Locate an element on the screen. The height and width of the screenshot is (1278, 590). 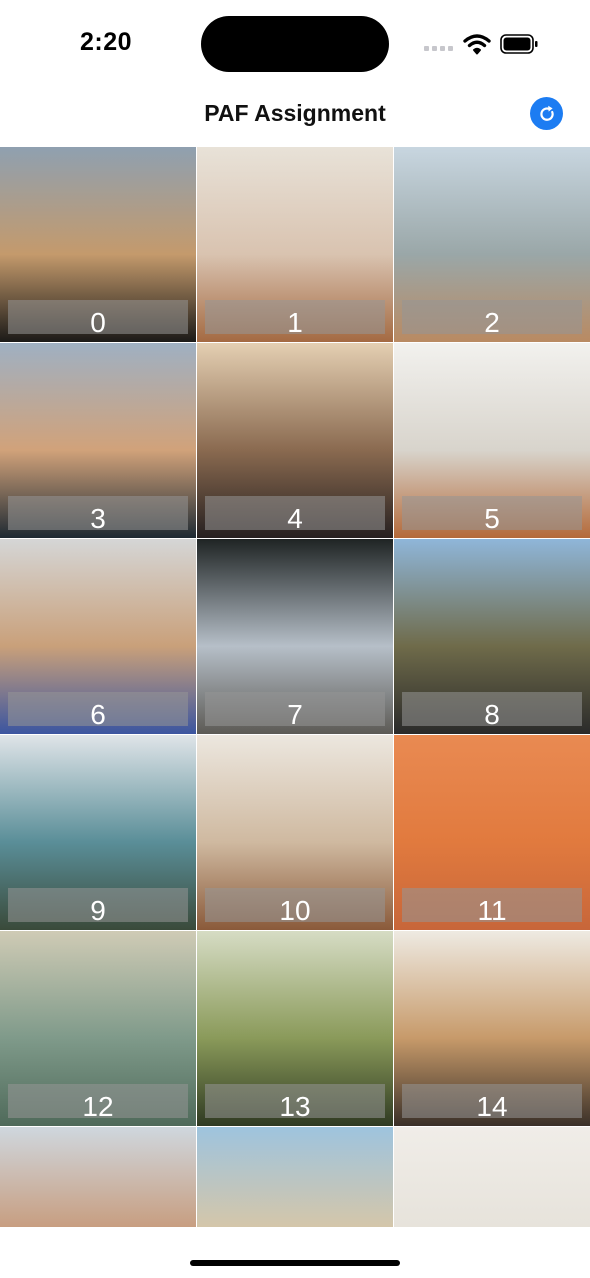
photo-cell: 13 is located at coordinates (295, 1028).